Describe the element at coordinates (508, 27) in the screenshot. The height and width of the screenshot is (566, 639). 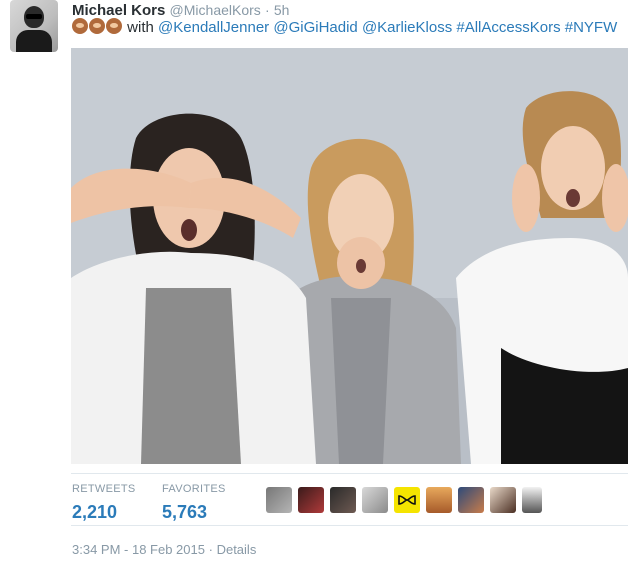
I see `hashtag-allaccesskors: #AllAccessKors` at that location.